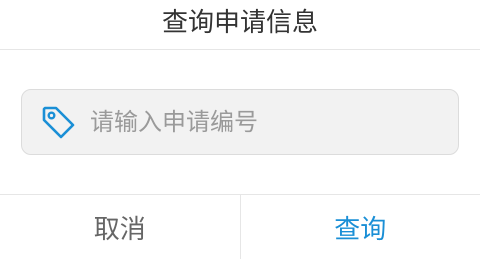 The image size is (480, 259). Describe the element at coordinates (58, 122) in the screenshot. I see `tag-icon` at that location.